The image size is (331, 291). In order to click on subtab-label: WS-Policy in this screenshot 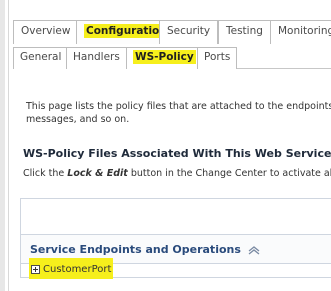, I will do `click(164, 57)`.